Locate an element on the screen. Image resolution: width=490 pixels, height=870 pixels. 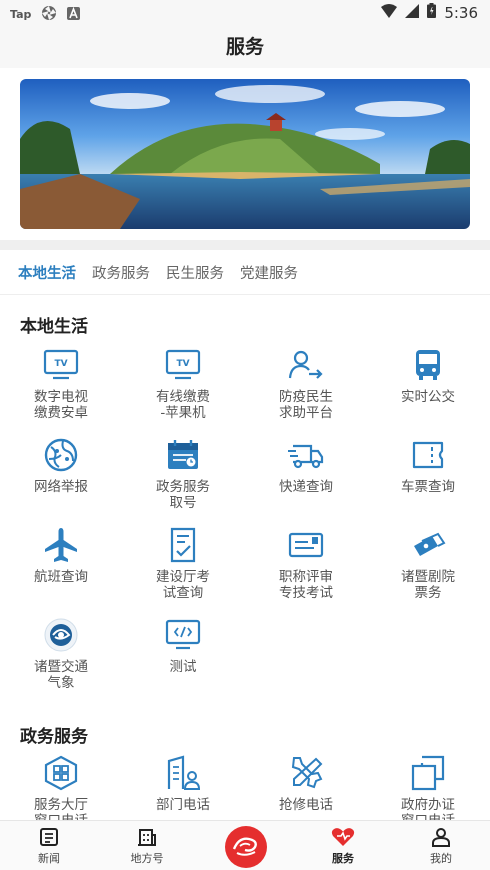
copy-icon is located at coordinates (428, 773).